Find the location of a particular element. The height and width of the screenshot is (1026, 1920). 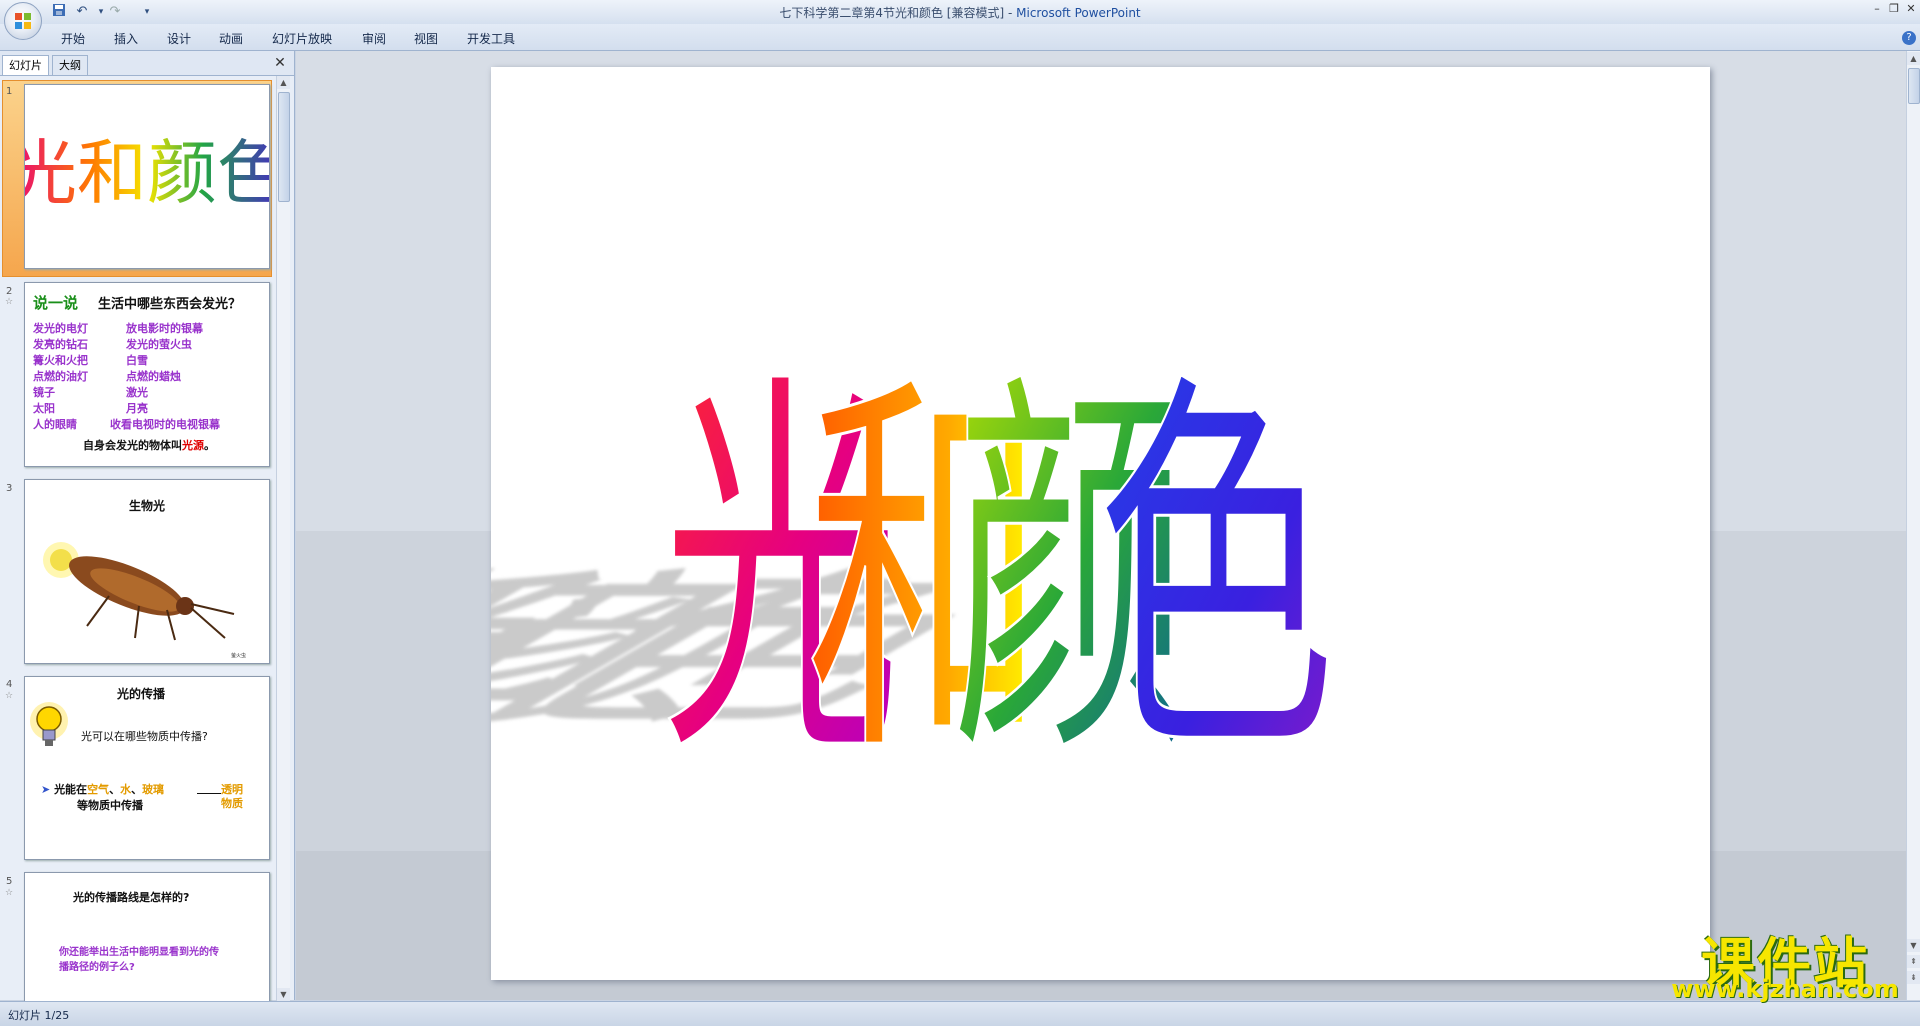

thumb-right-list: 放电影时的银幕 发光的萤火虫 白雪 点燃的蜡烛 激光 月亮 收看电视时的电视银幕 is located at coordinates (165, 376).